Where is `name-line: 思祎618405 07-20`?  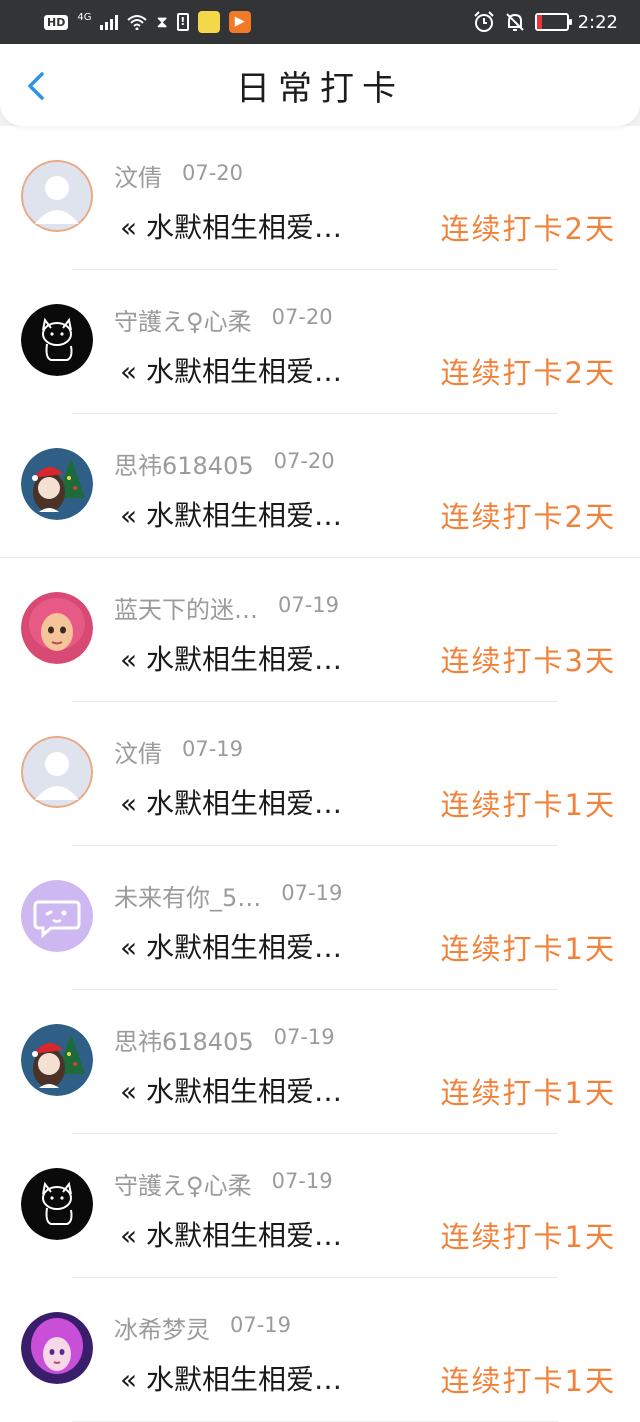
name-line: 思祎618405 07-20 is located at coordinates (224, 463).